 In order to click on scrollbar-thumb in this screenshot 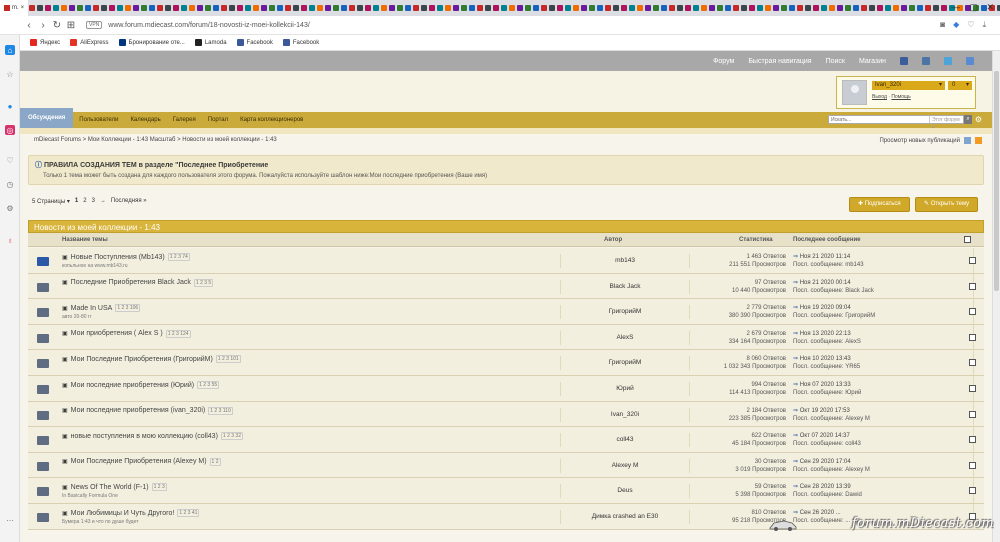, I will do `click(996, 181)`.